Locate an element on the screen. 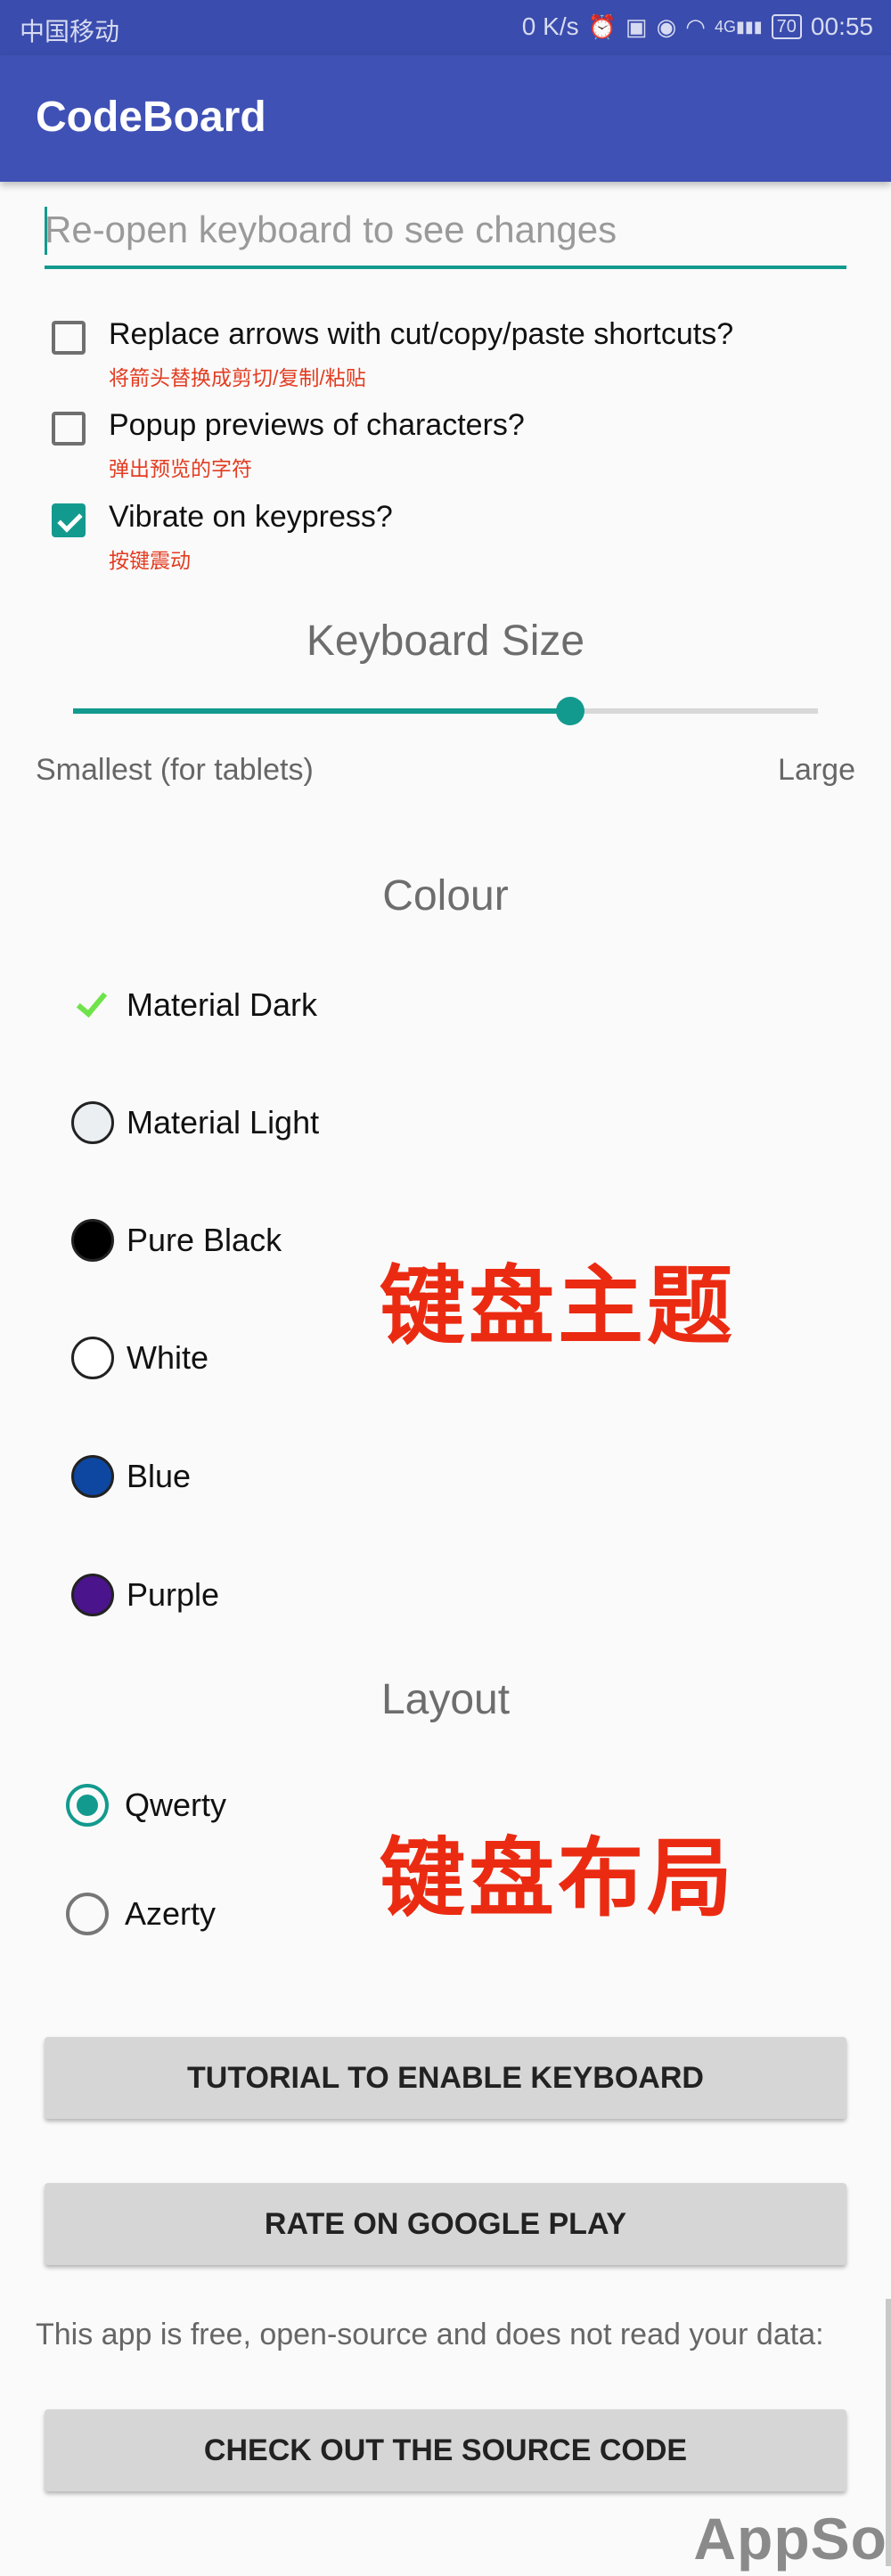  layout-option-azerty: Azerty is located at coordinates (141, 1914).